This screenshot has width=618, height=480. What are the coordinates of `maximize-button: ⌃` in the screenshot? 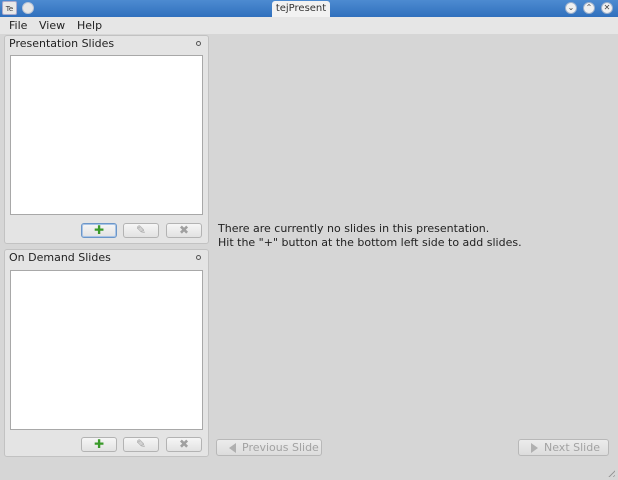 It's located at (589, 8).